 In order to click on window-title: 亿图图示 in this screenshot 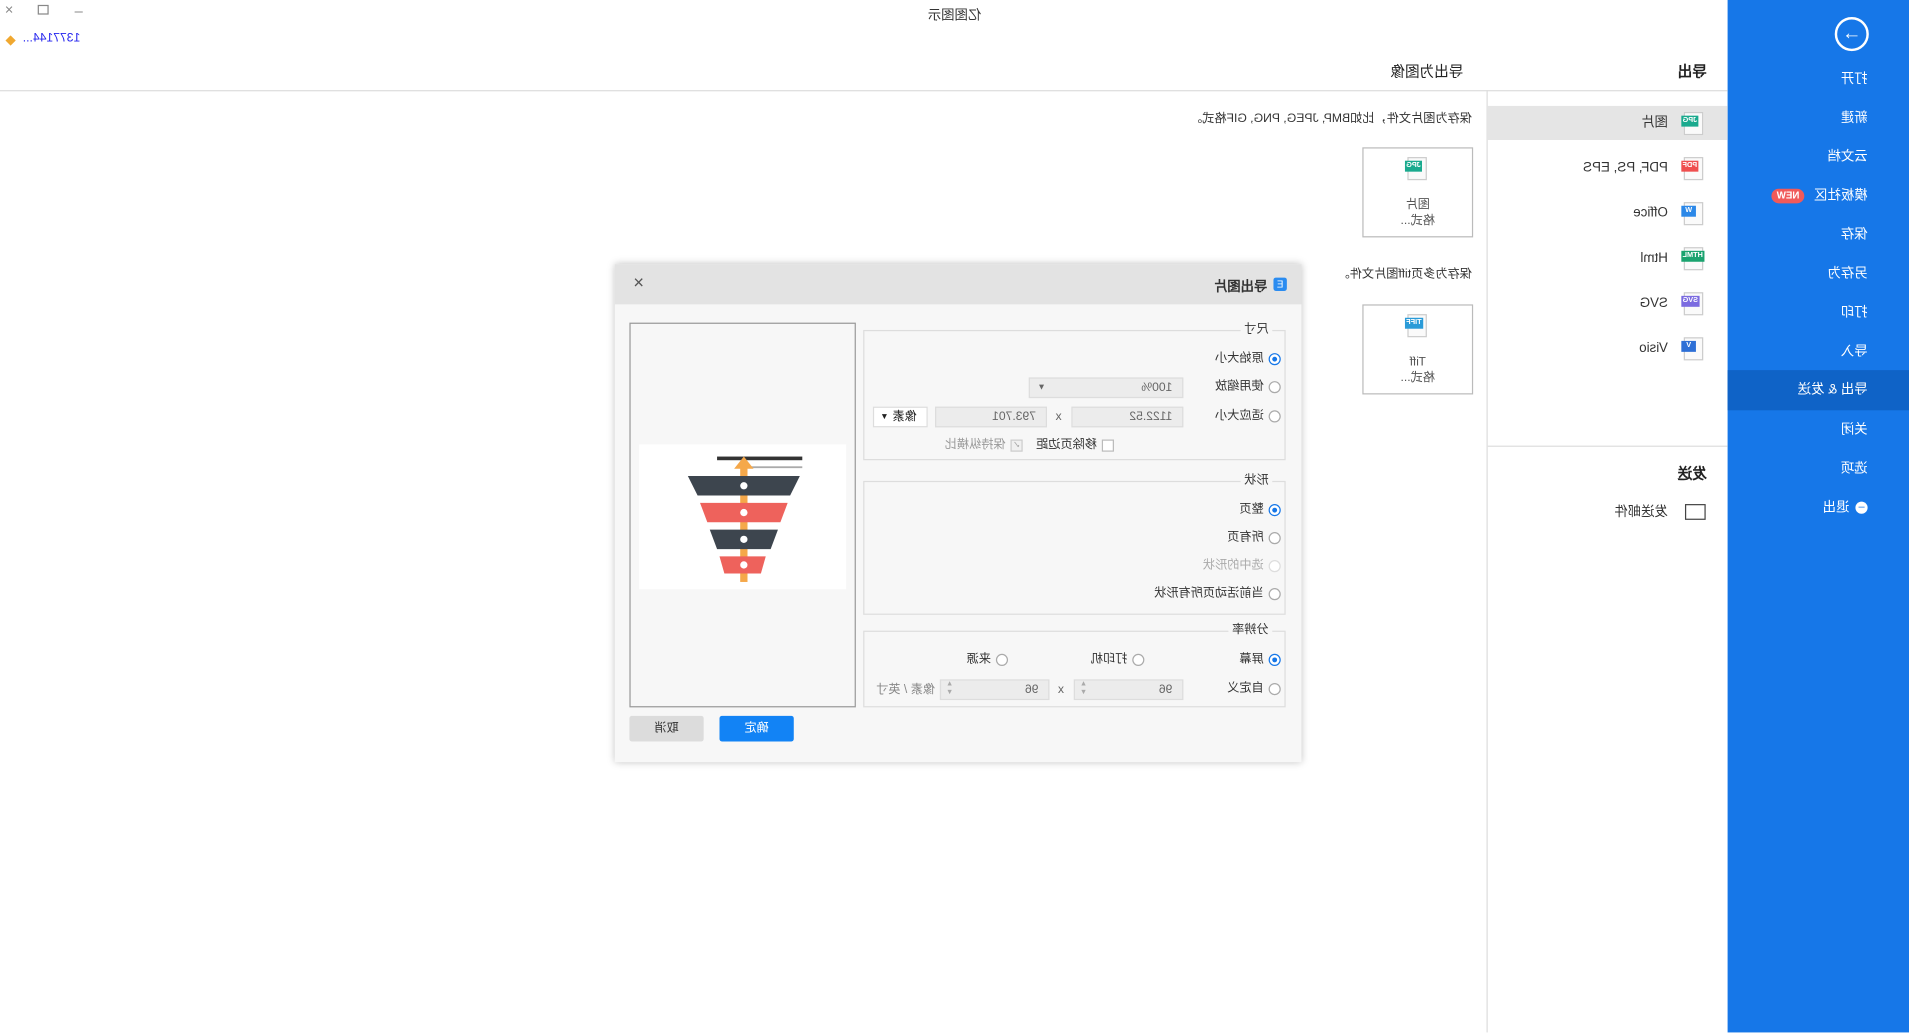, I will do `click(954, 16)`.